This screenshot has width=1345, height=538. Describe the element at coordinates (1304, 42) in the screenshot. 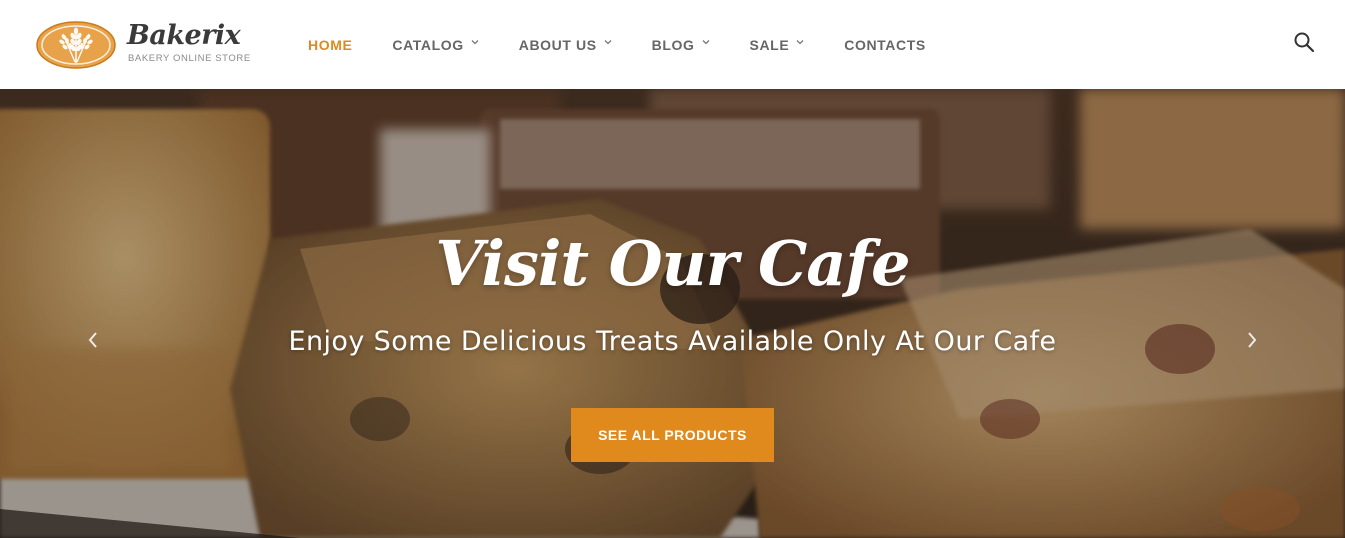

I see `search-icon` at that location.